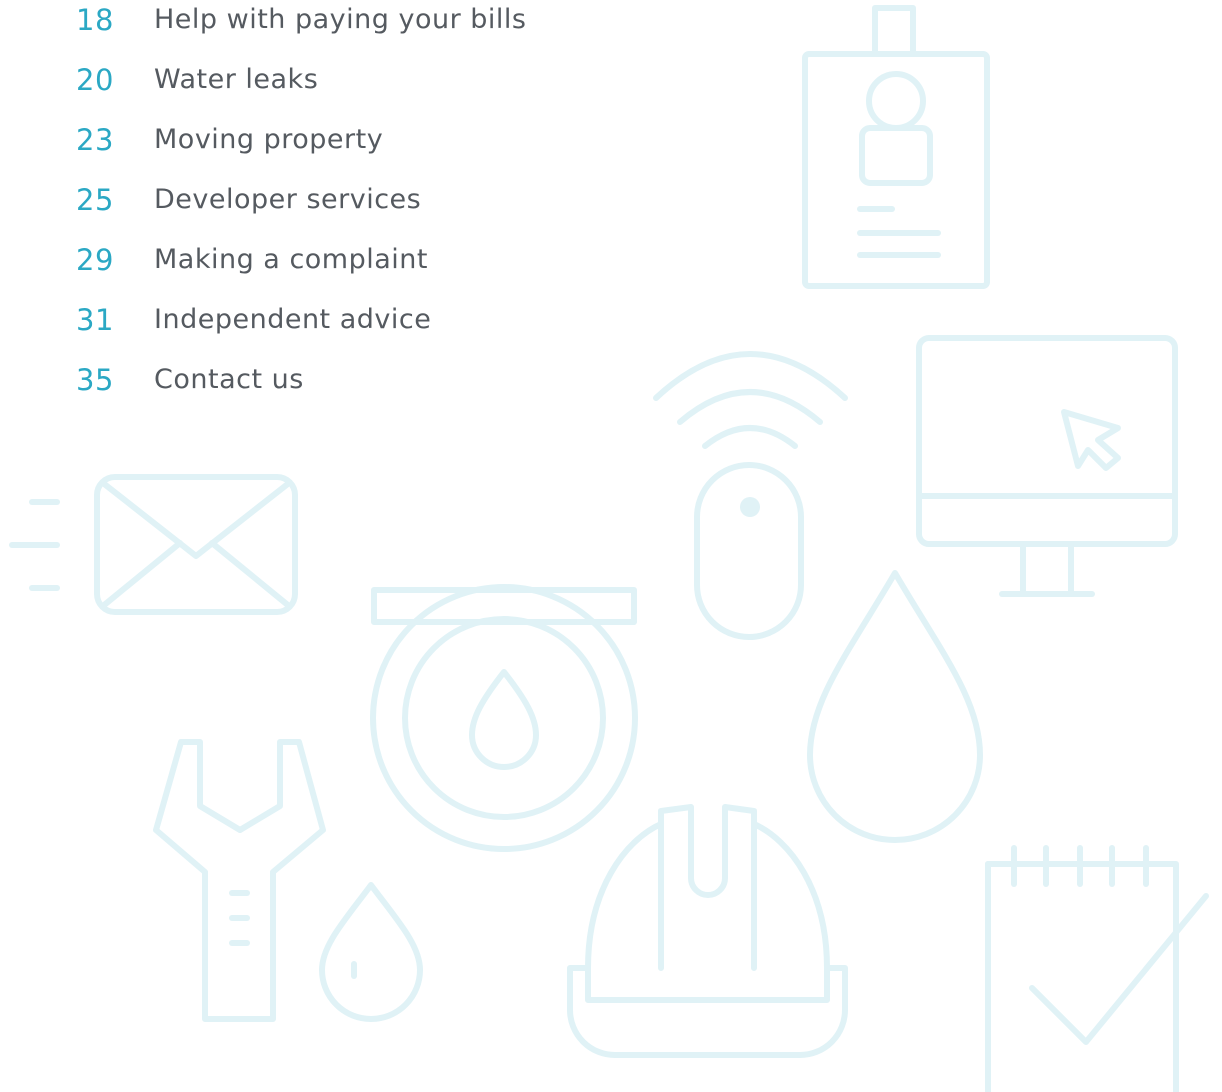 This screenshot has height=1092, width=1222. What do you see at coordinates (371, 952) in the screenshot?
I see `small-water-drop-icon` at bounding box center [371, 952].